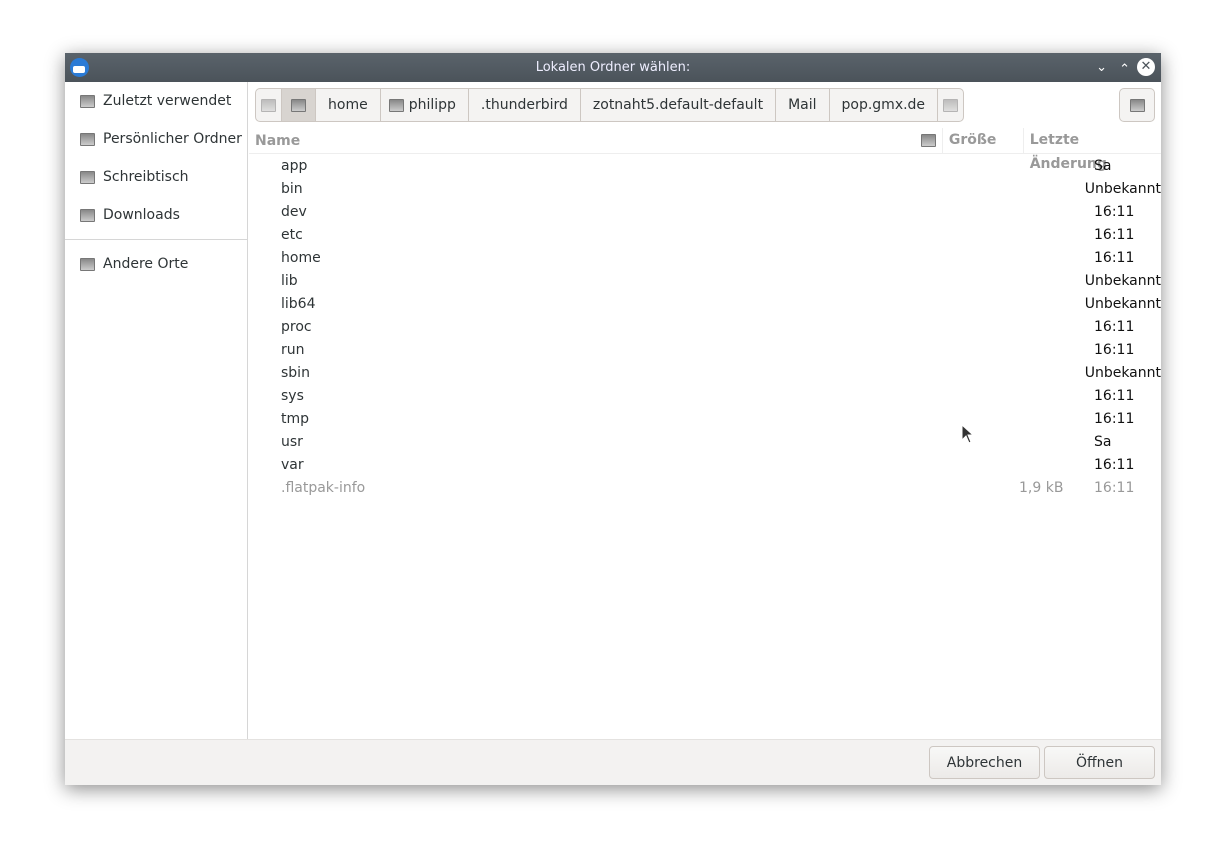 The image size is (1226, 862). I want to click on file-row: dev 16:11, so click(705, 211).